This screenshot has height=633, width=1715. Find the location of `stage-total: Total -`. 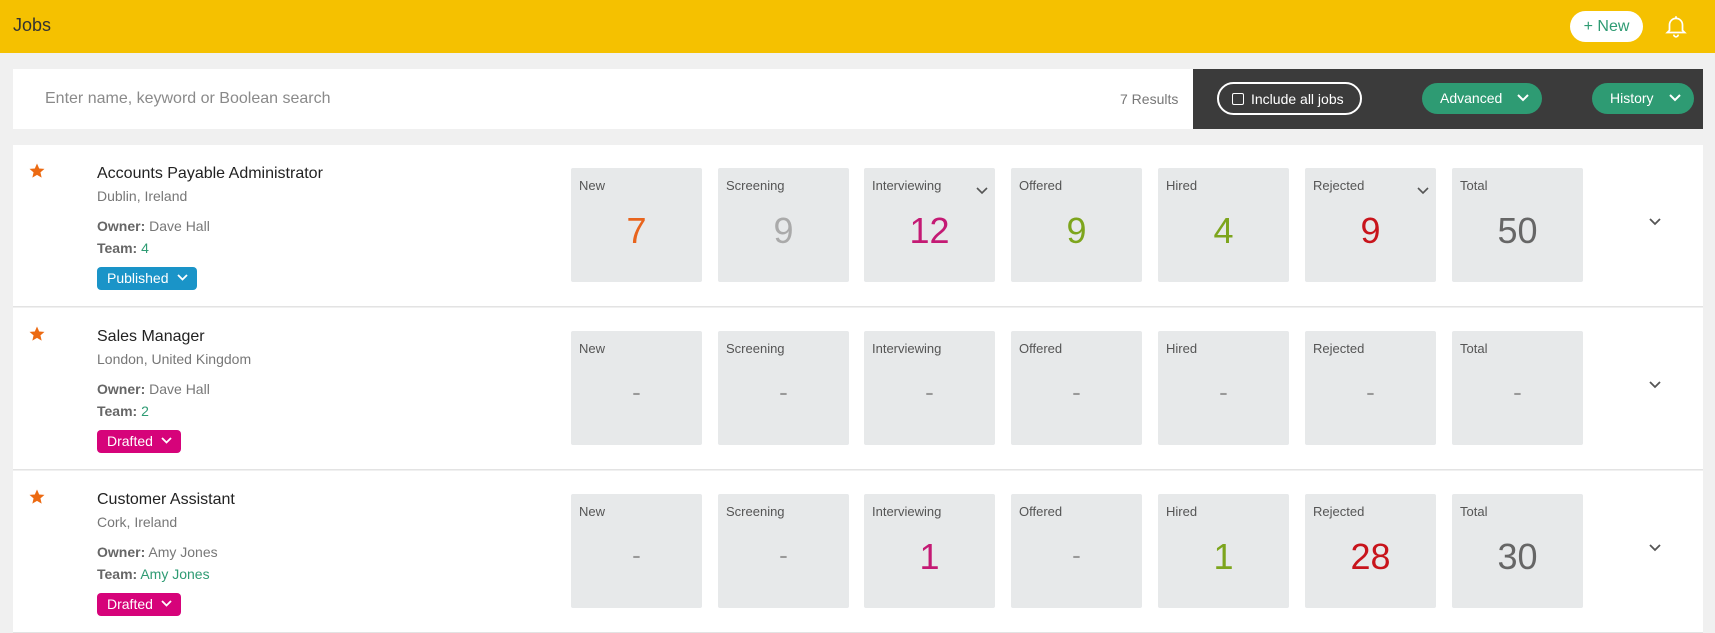

stage-total: Total - is located at coordinates (1517, 388).